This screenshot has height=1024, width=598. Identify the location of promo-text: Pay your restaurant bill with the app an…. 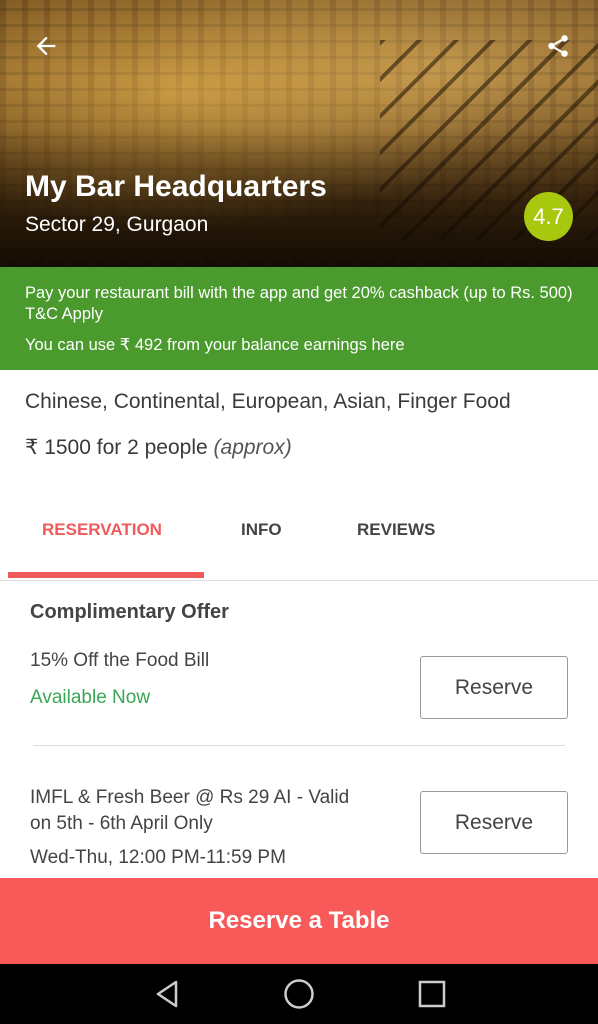
(299, 303).